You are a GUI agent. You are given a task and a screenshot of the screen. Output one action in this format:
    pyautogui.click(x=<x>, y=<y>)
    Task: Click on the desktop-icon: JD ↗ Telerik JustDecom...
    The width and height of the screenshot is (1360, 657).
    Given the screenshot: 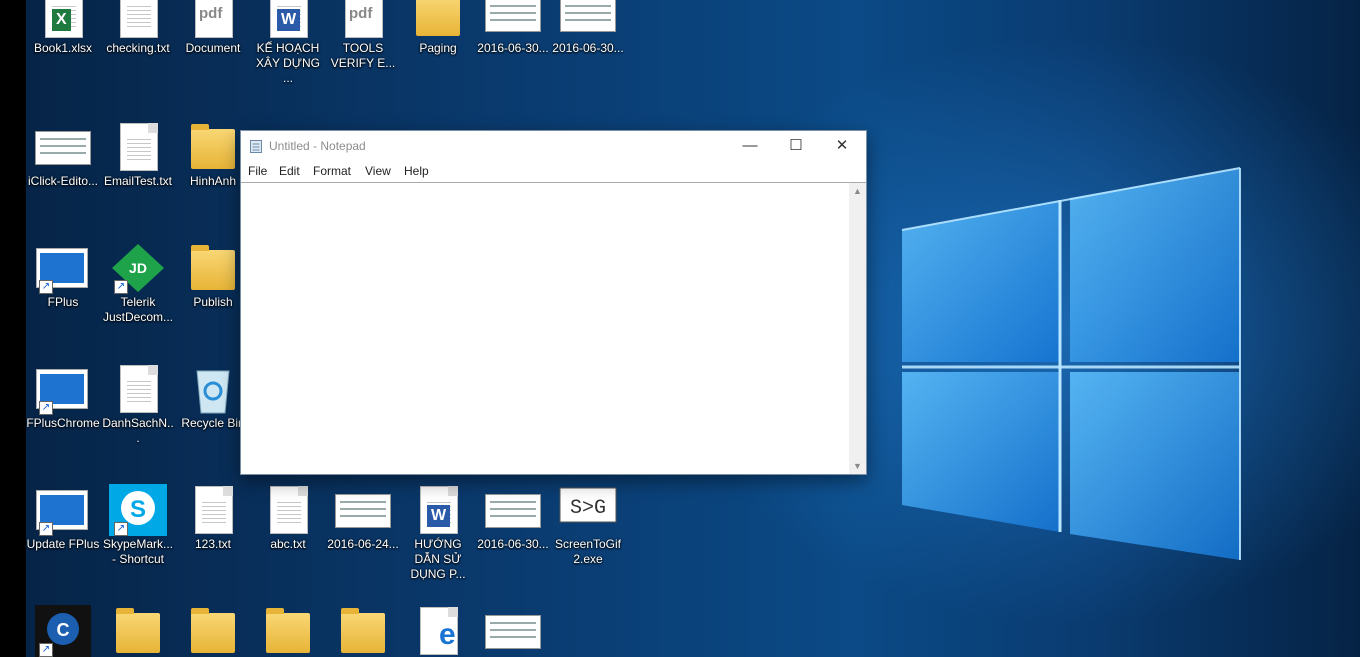 What is the action you would take?
    pyautogui.click(x=138, y=283)
    